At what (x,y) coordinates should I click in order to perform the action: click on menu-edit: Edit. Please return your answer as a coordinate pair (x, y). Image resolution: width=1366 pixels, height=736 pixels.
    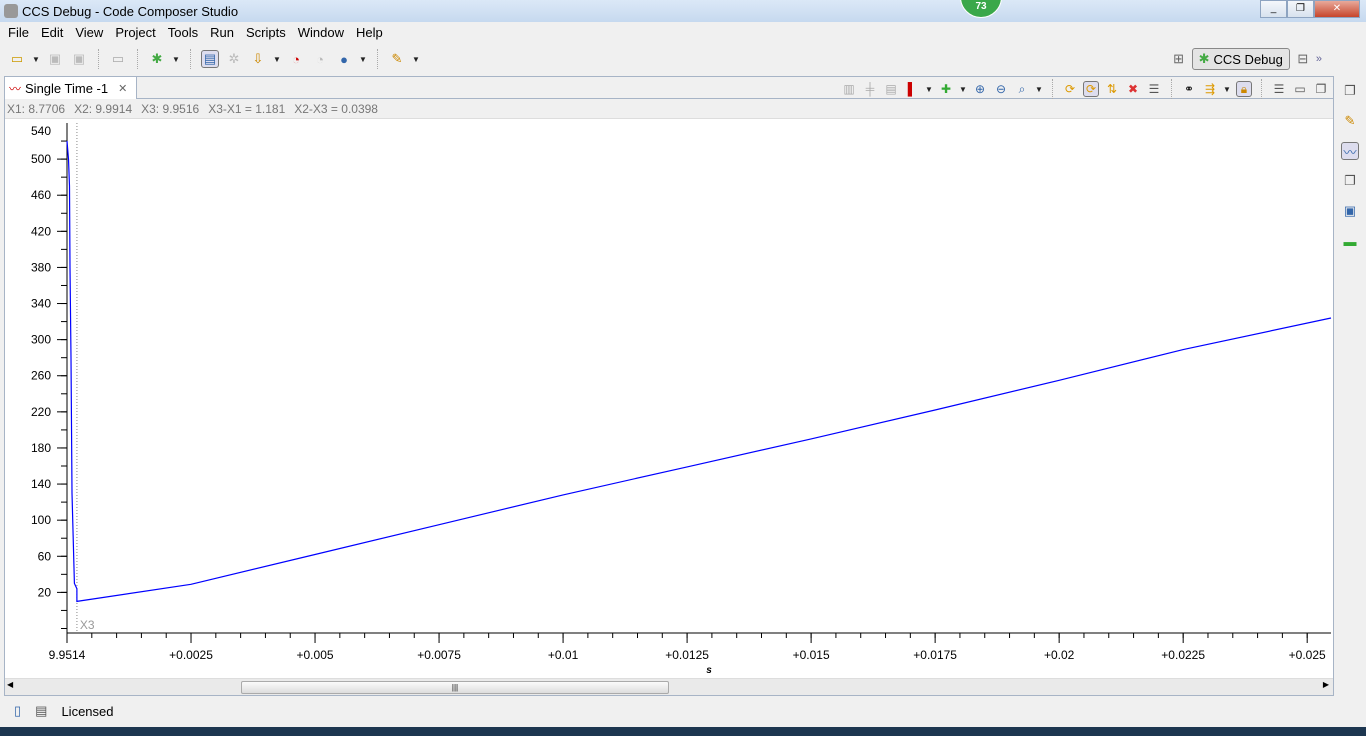
    Looking at the image, I should click on (52, 32).